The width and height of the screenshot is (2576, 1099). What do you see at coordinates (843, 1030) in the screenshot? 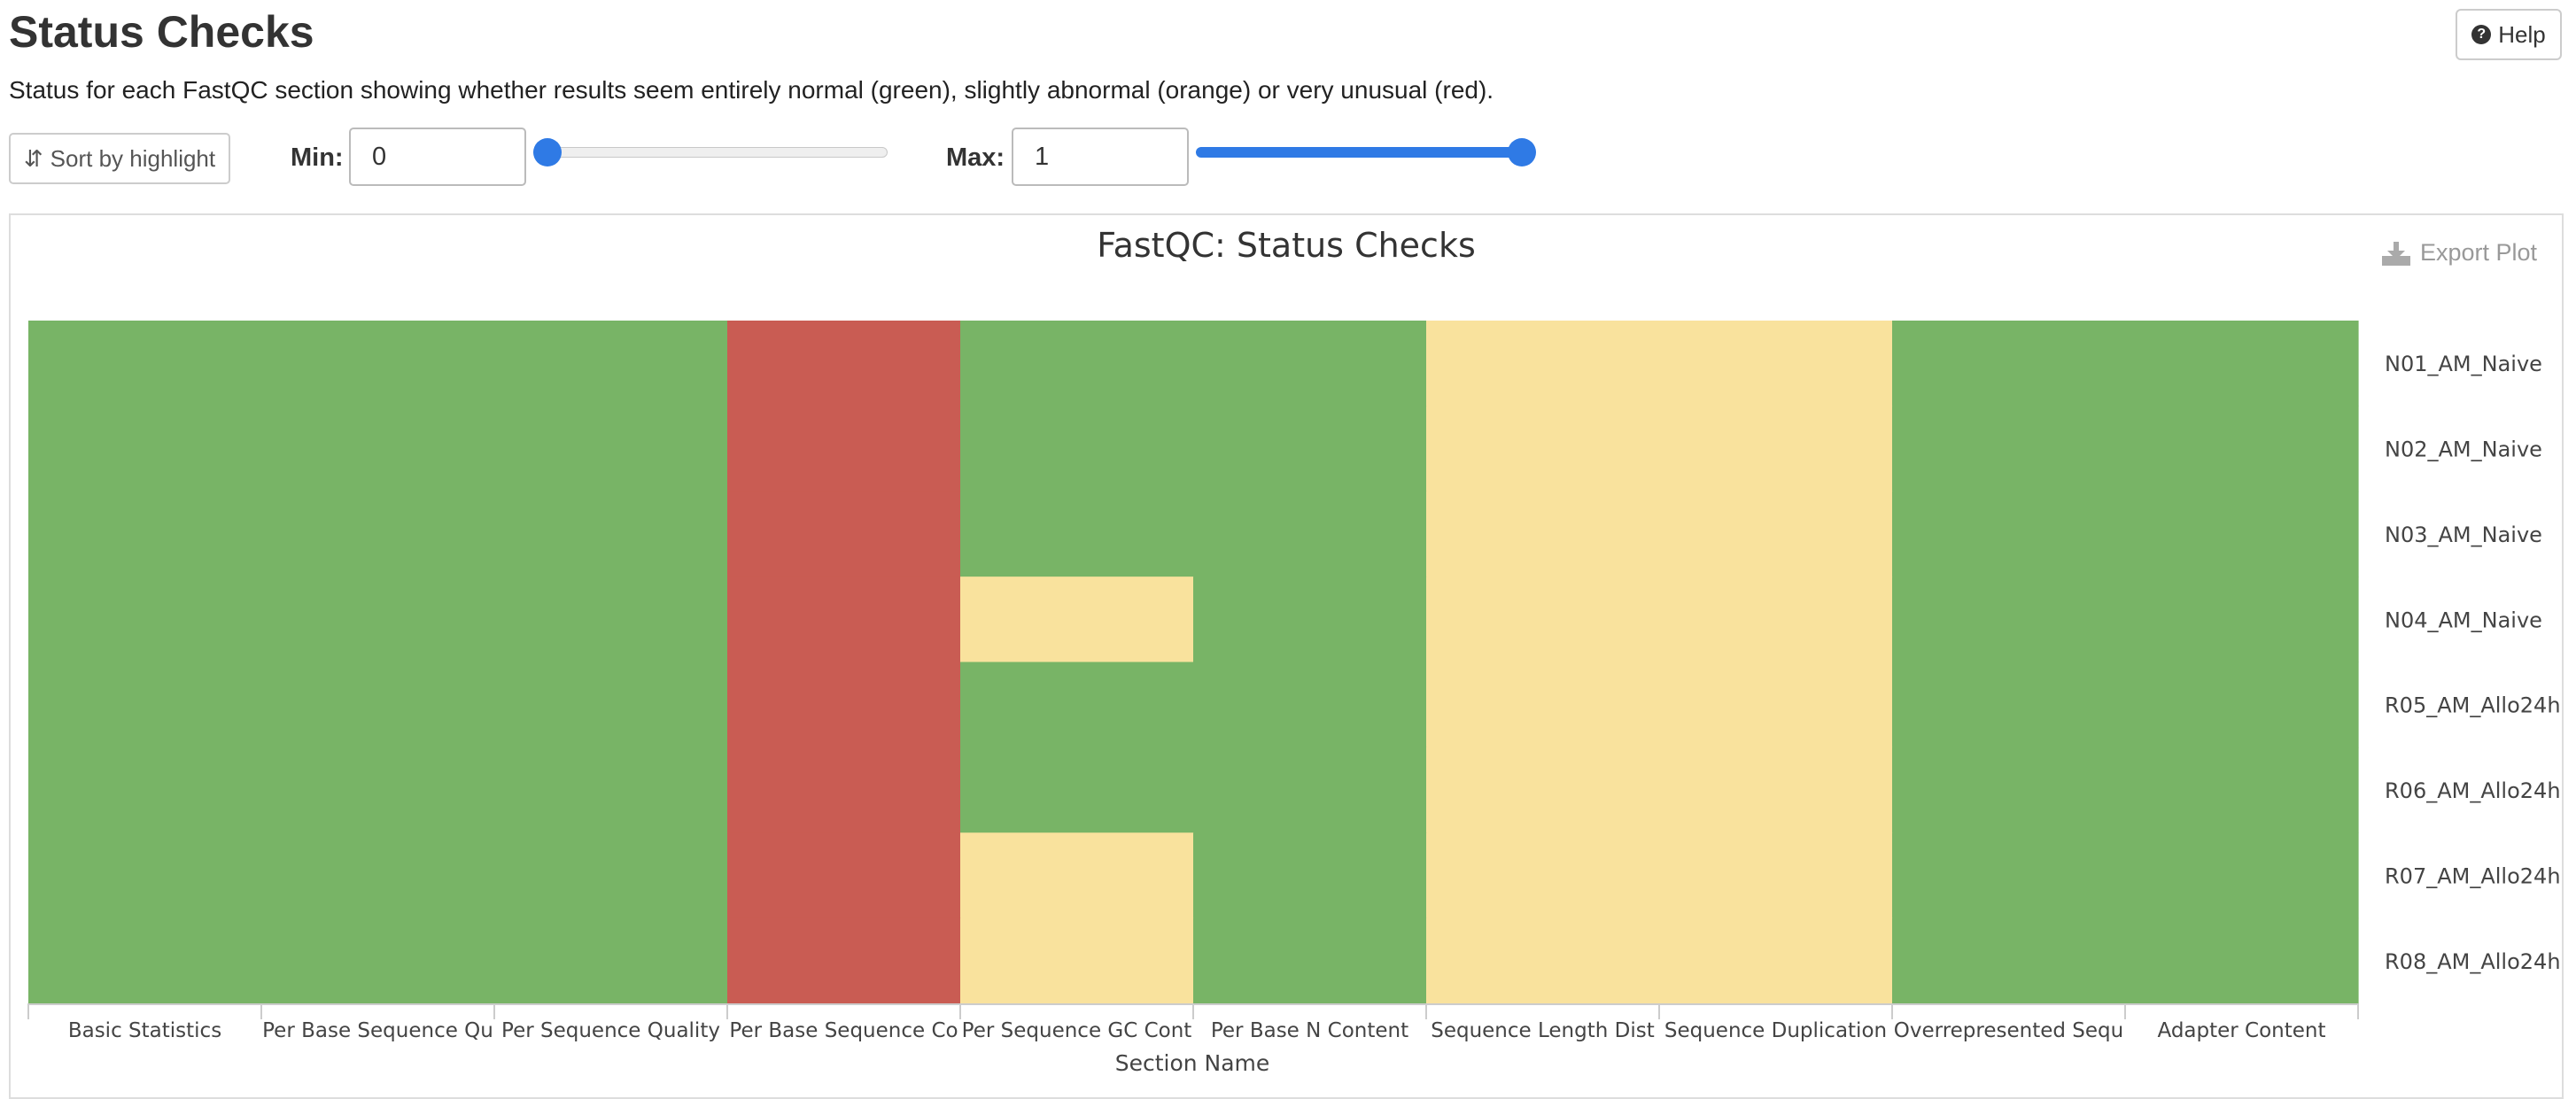
I see `x-tick-label: Per Base Sequence Co` at bounding box center [843, 1030].